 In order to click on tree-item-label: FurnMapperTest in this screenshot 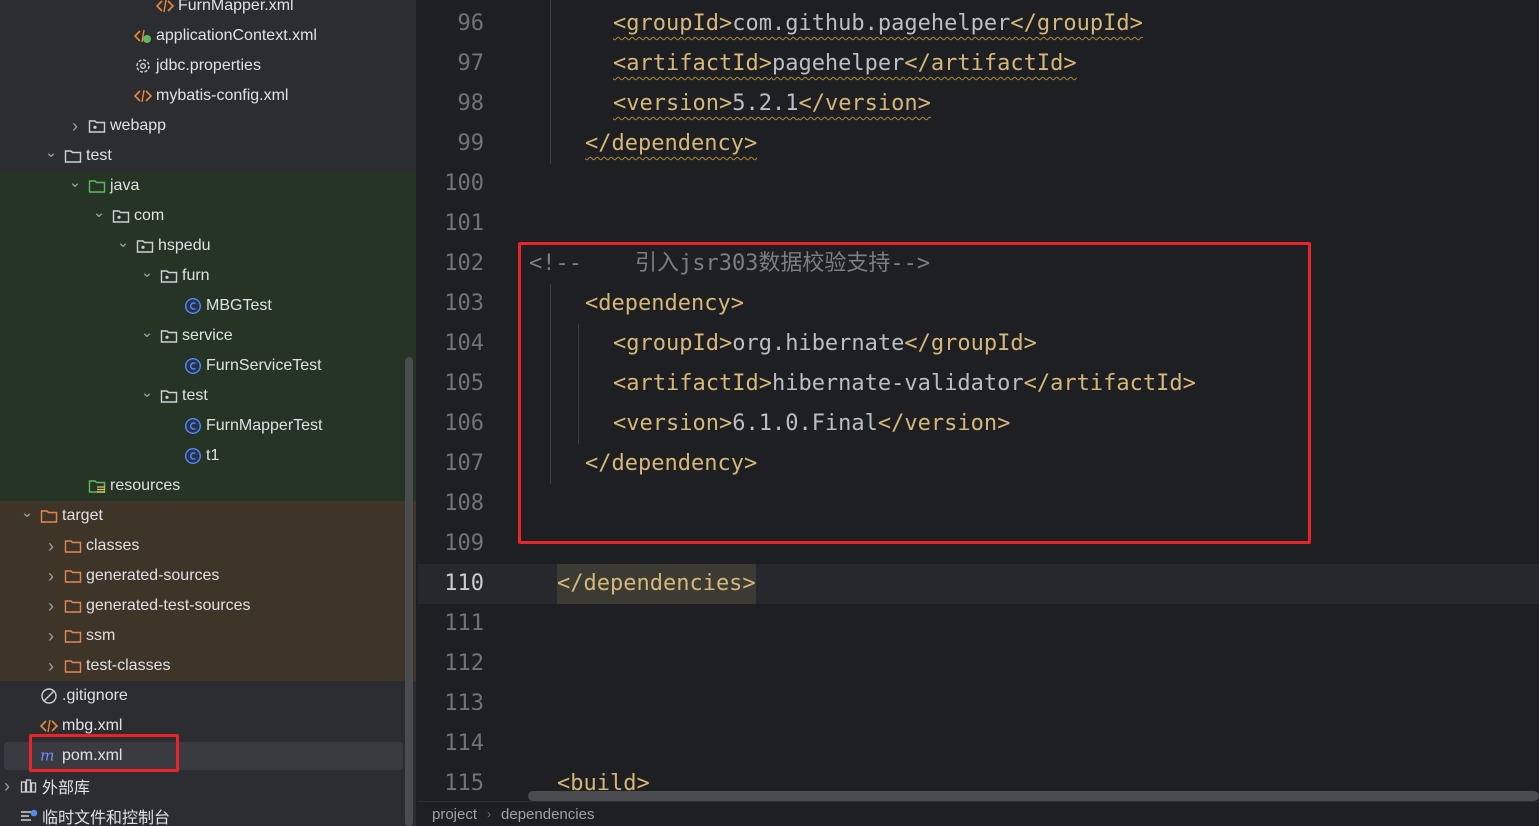, I will do `click(264, 425)`.